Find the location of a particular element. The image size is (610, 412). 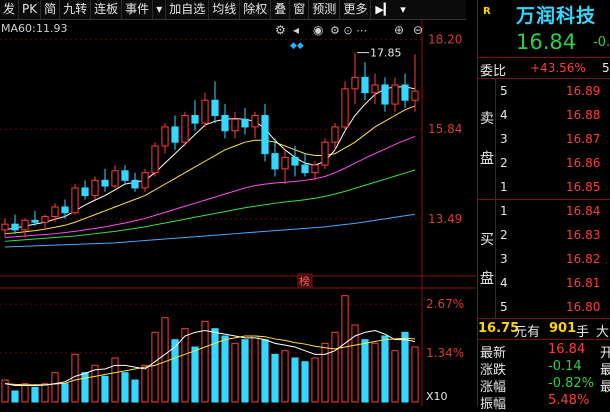

toolbar-btn-shijian: 事件 is located at coordinates (138, 9).